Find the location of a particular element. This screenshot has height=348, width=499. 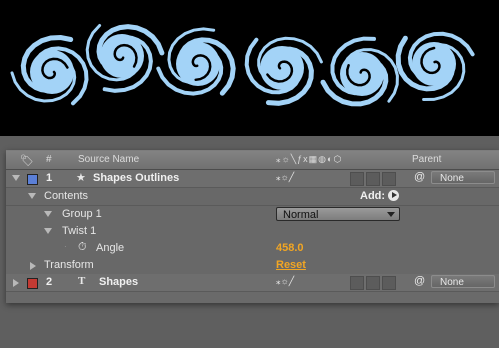

angle-value: 458.0 is located at coordinates (290, 248).